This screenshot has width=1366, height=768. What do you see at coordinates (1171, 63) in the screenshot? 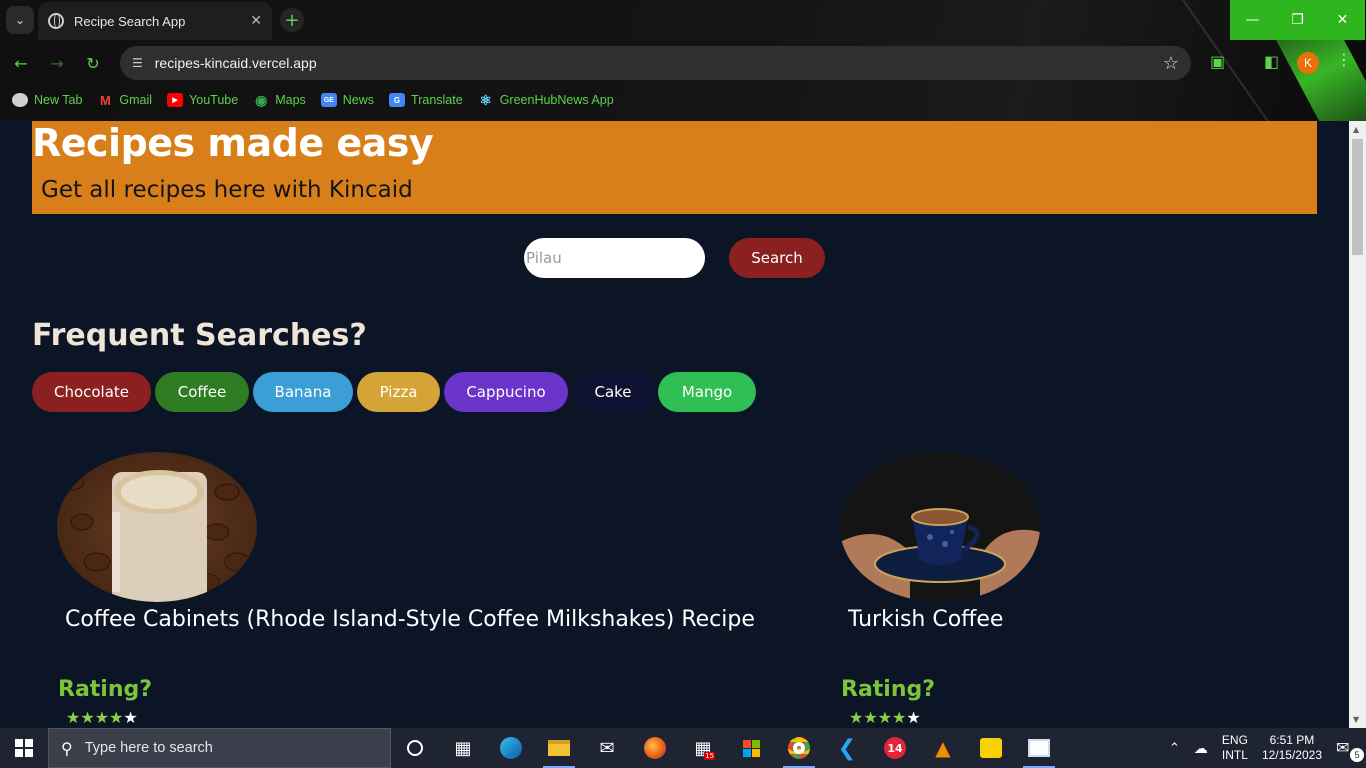
I see `bookmark-star-icon: ☆` at bounding box center [1171, 63].